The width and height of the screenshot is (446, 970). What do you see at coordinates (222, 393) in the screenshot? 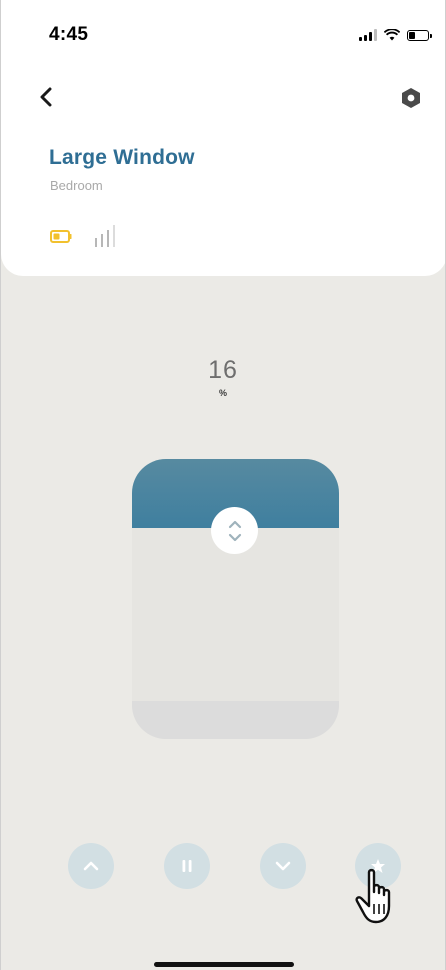
I see `shade-position-unit: %` at bounding box center [222, 393].